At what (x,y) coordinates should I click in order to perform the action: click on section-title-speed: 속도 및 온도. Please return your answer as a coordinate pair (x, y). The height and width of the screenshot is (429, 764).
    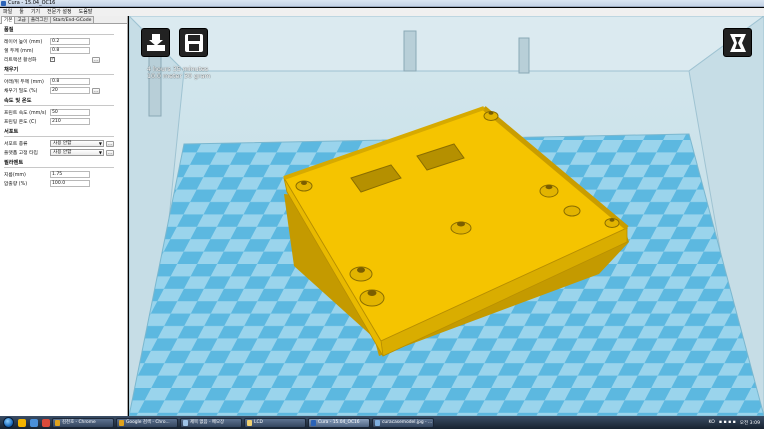
    Looking at the image, I should click on (18, 101).